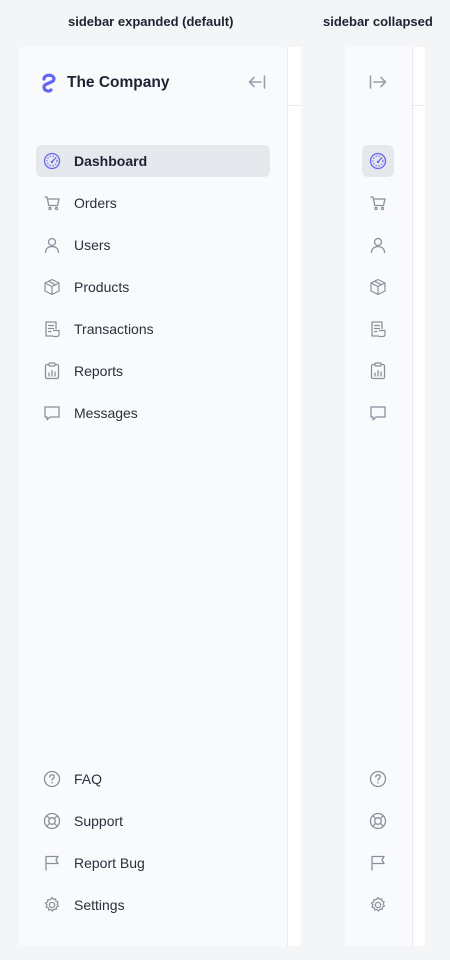 This screenshot has width=450, height=960. I want to click on sidebar-item-label: Settings, so click(99, 905).